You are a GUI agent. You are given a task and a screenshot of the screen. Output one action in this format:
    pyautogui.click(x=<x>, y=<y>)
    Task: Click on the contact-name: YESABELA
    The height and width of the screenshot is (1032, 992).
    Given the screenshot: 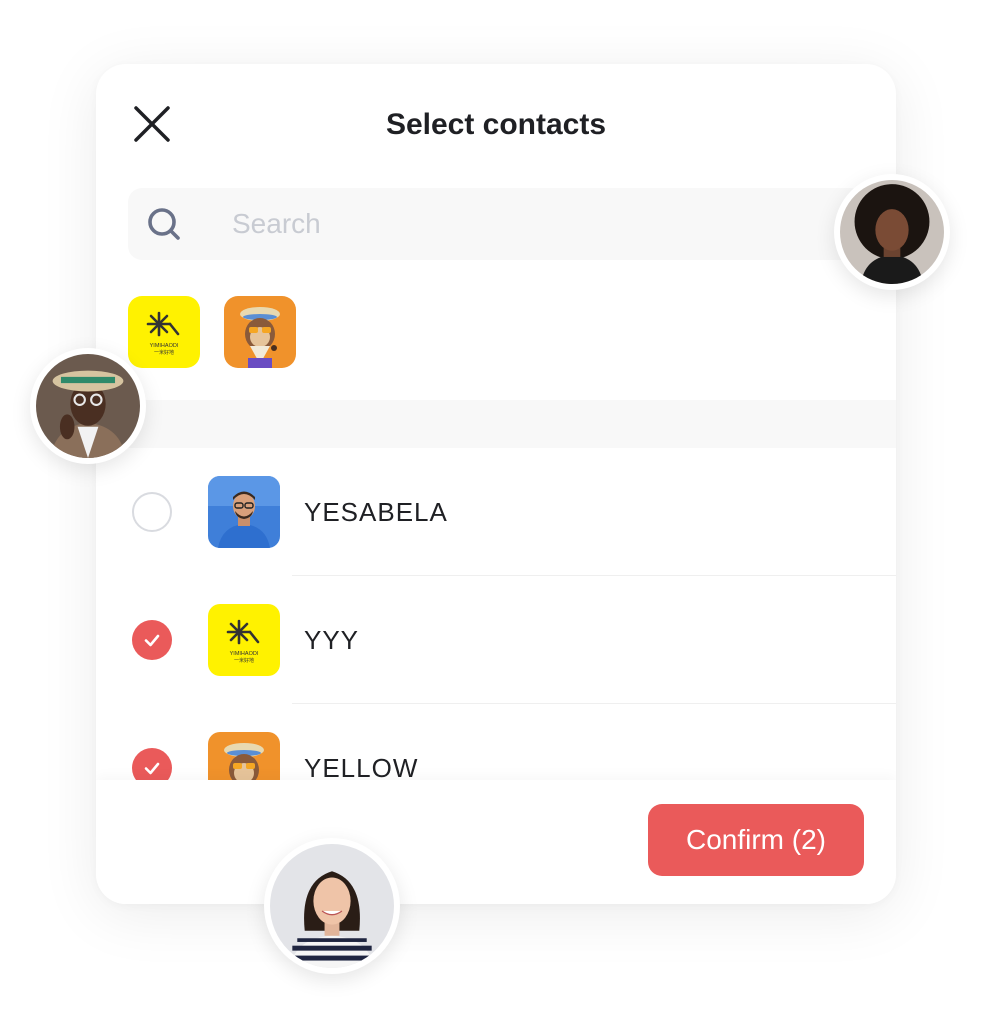 What is the action you would take?
    pyautogui.click(x=376, y=512)
    